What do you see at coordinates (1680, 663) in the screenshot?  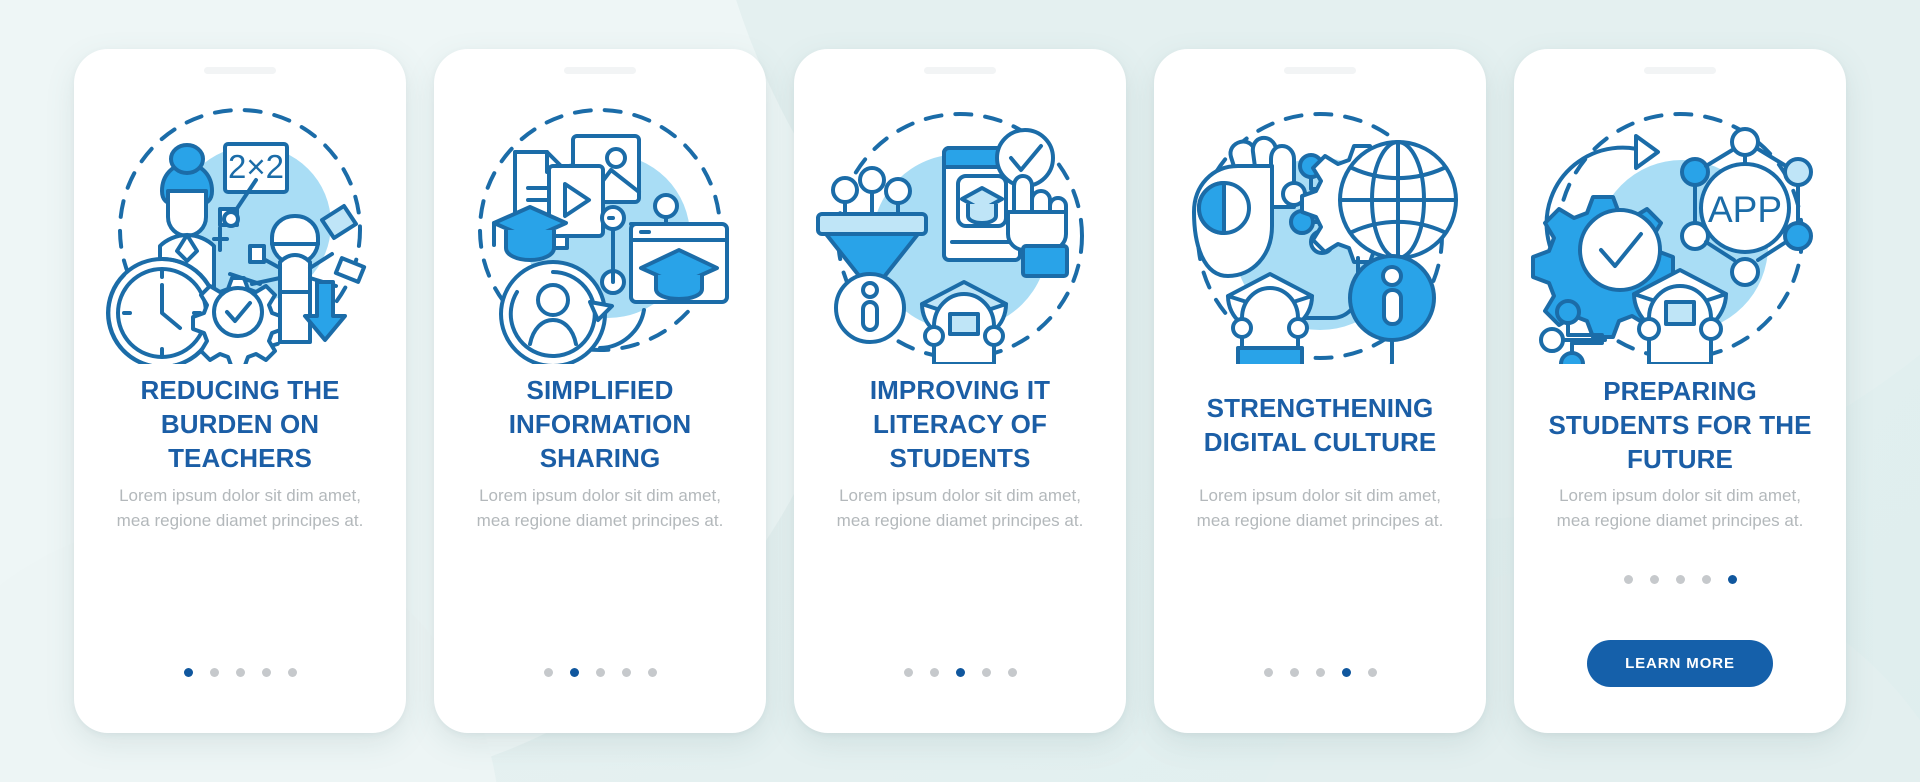 I see `learn-more-button: LEARN MORE` at bounding box center [1680, 663].